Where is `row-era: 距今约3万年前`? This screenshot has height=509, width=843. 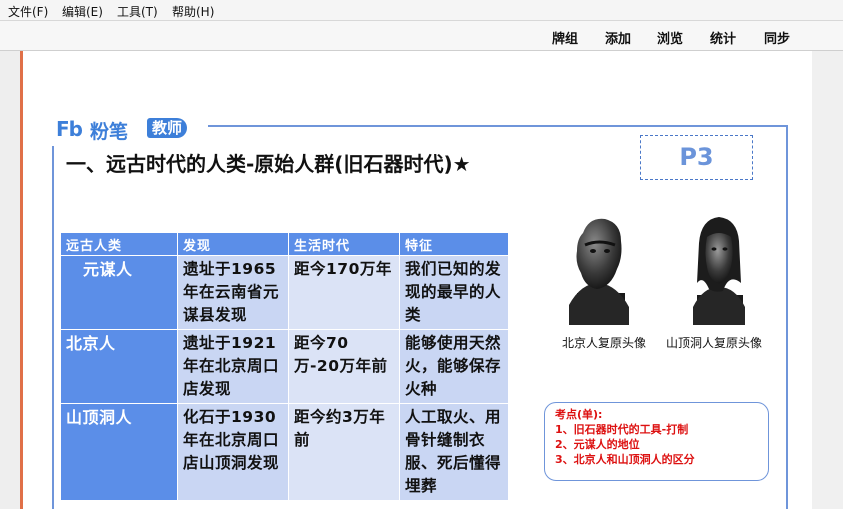
row-era: 距今约3万年前 is located at coordinates (344, 452).